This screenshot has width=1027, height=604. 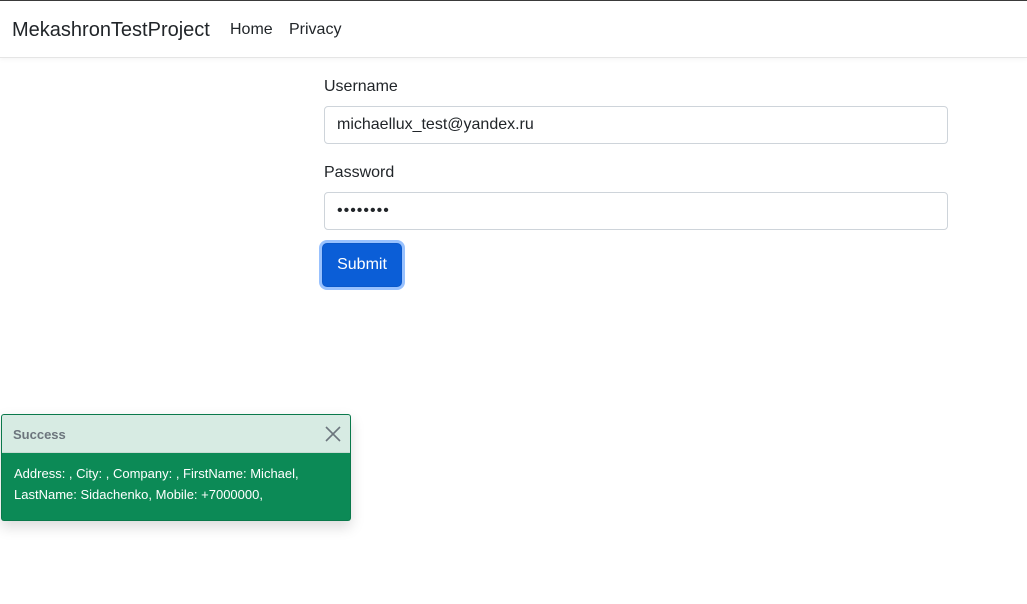 What do you see at coordinates (361, 86) in the screenshot?
I see `username-label: Username` at bounding box center [361, 86].